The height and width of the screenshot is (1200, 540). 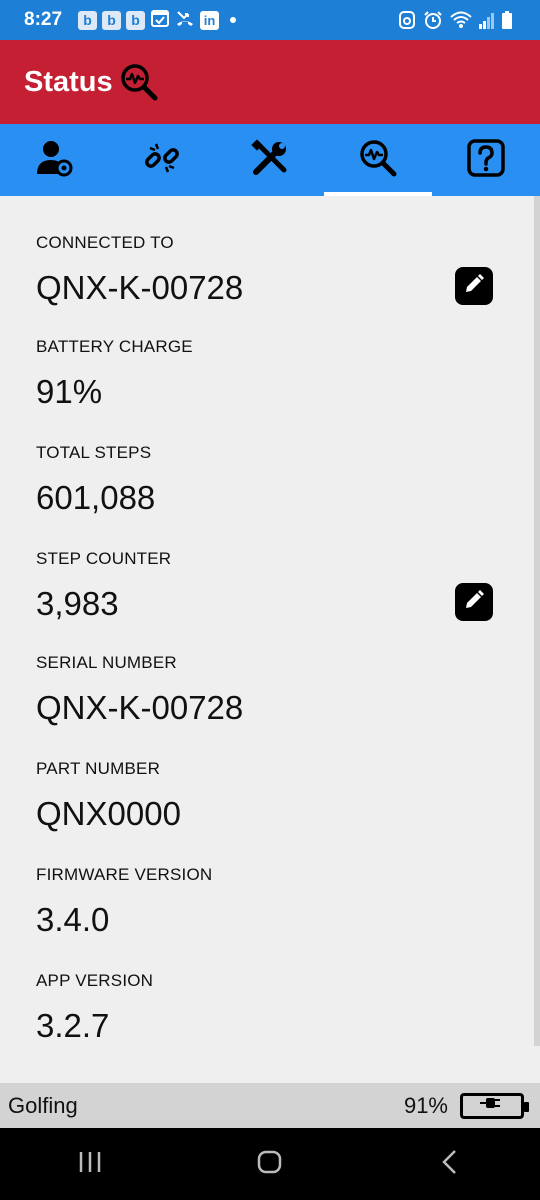 I want to click on app-version-label: APP VERSION, so click(x=95, y=980).